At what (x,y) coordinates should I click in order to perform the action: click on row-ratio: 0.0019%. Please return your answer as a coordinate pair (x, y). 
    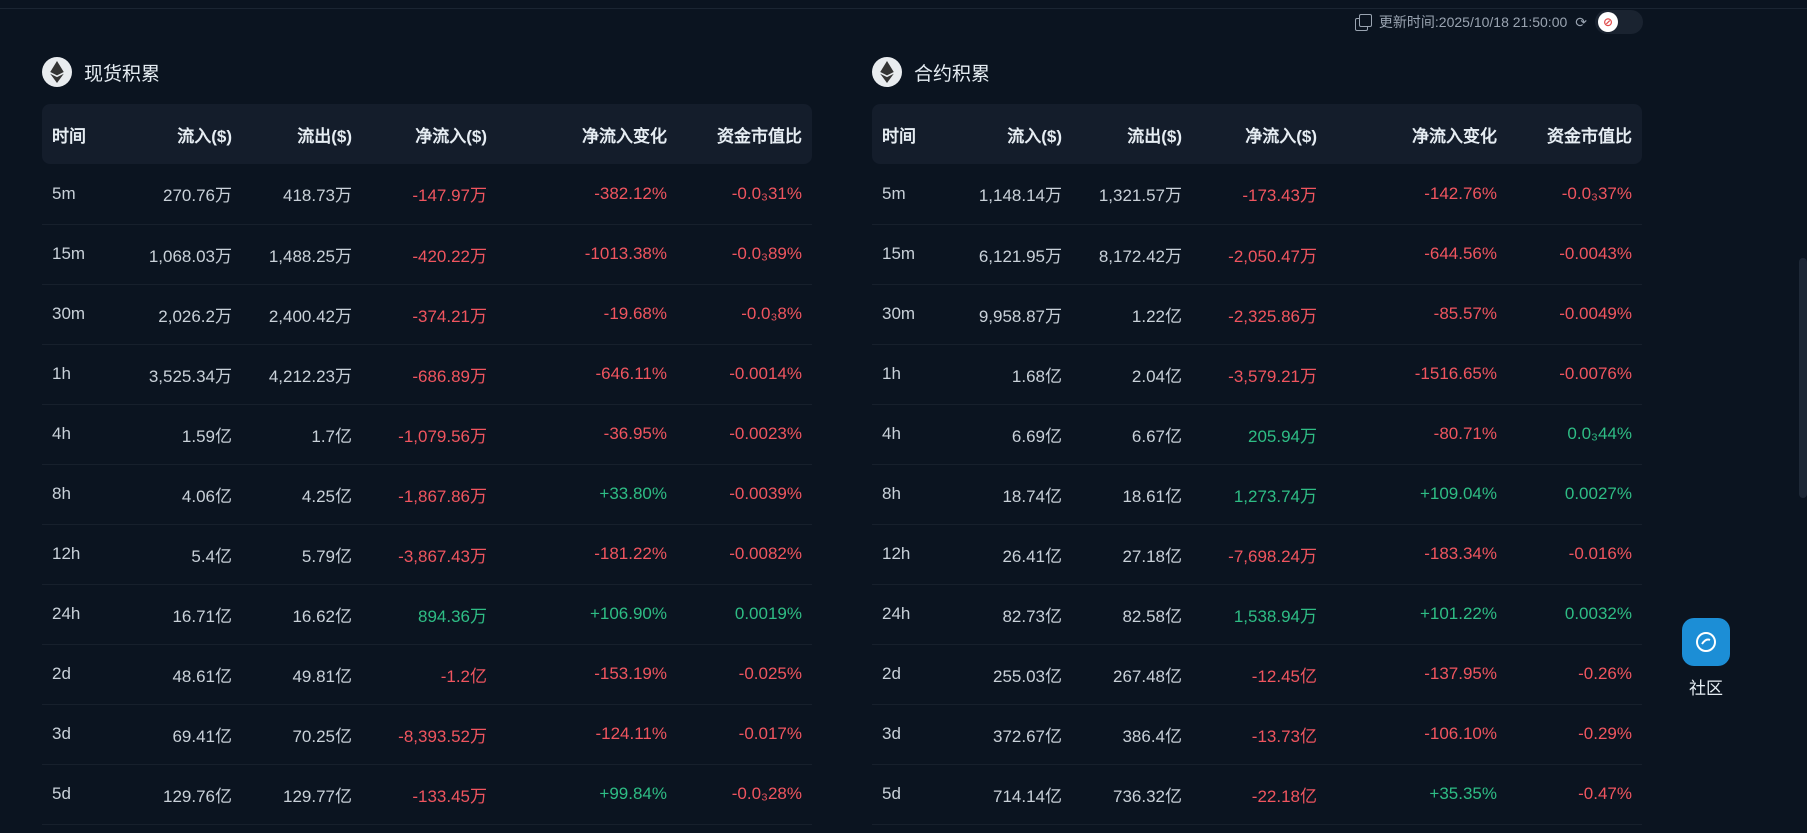
    Looking at the image, I should click on (768, 613).